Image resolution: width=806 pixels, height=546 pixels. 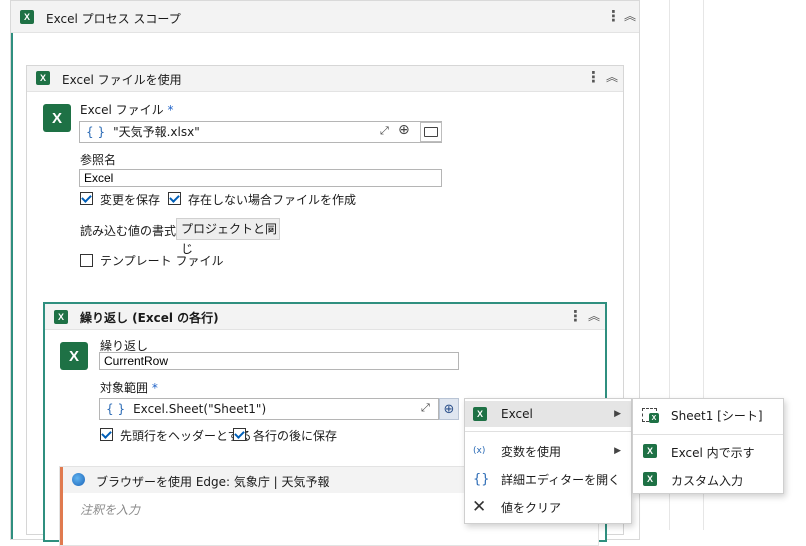 I want to click on header-row-checkbox, so click(x=106, y=434).